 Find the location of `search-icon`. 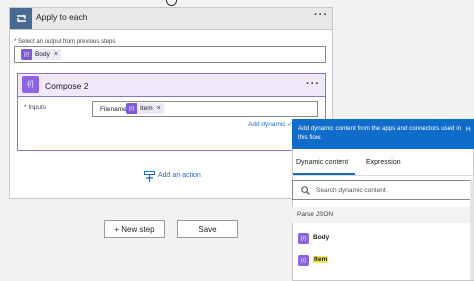

search-icon is located at coordinates (305, 190).